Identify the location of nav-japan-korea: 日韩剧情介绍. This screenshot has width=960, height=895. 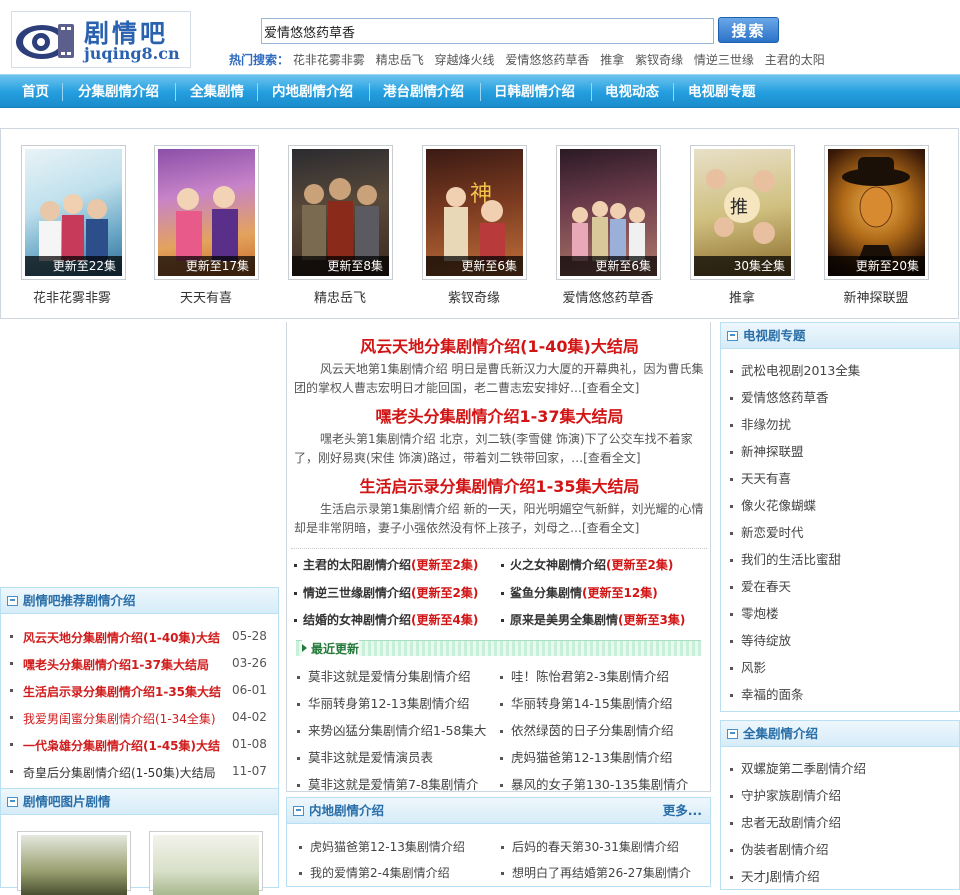
(534, 92).